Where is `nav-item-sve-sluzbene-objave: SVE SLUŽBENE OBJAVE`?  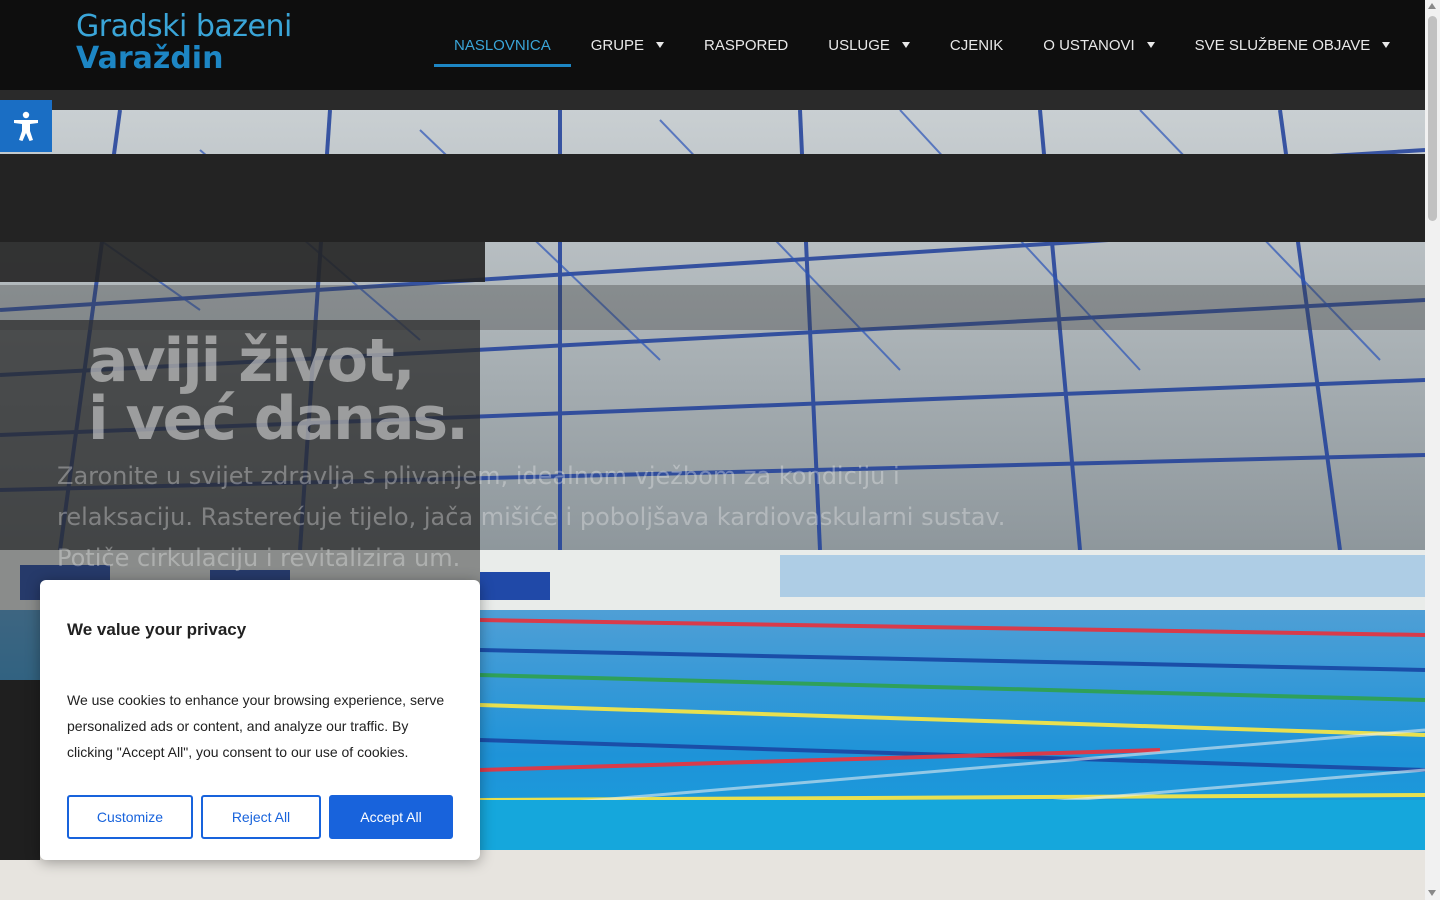 nav-item-sve-sluzbene-objave: SVE SLUŽBENE OBJAVE is located at coordinates (1293, 45).